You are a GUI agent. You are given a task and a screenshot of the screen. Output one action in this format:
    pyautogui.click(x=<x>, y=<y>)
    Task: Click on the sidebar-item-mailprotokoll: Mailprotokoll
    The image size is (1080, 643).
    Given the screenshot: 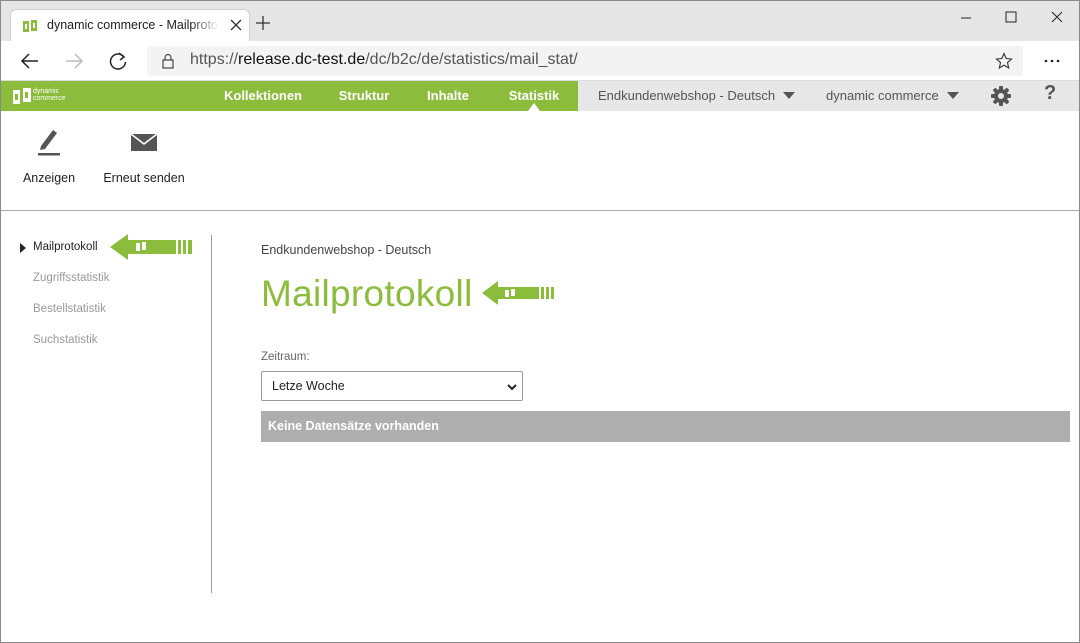 What is the action you would take?
    pyautogui.click(x=65, y=247)
    